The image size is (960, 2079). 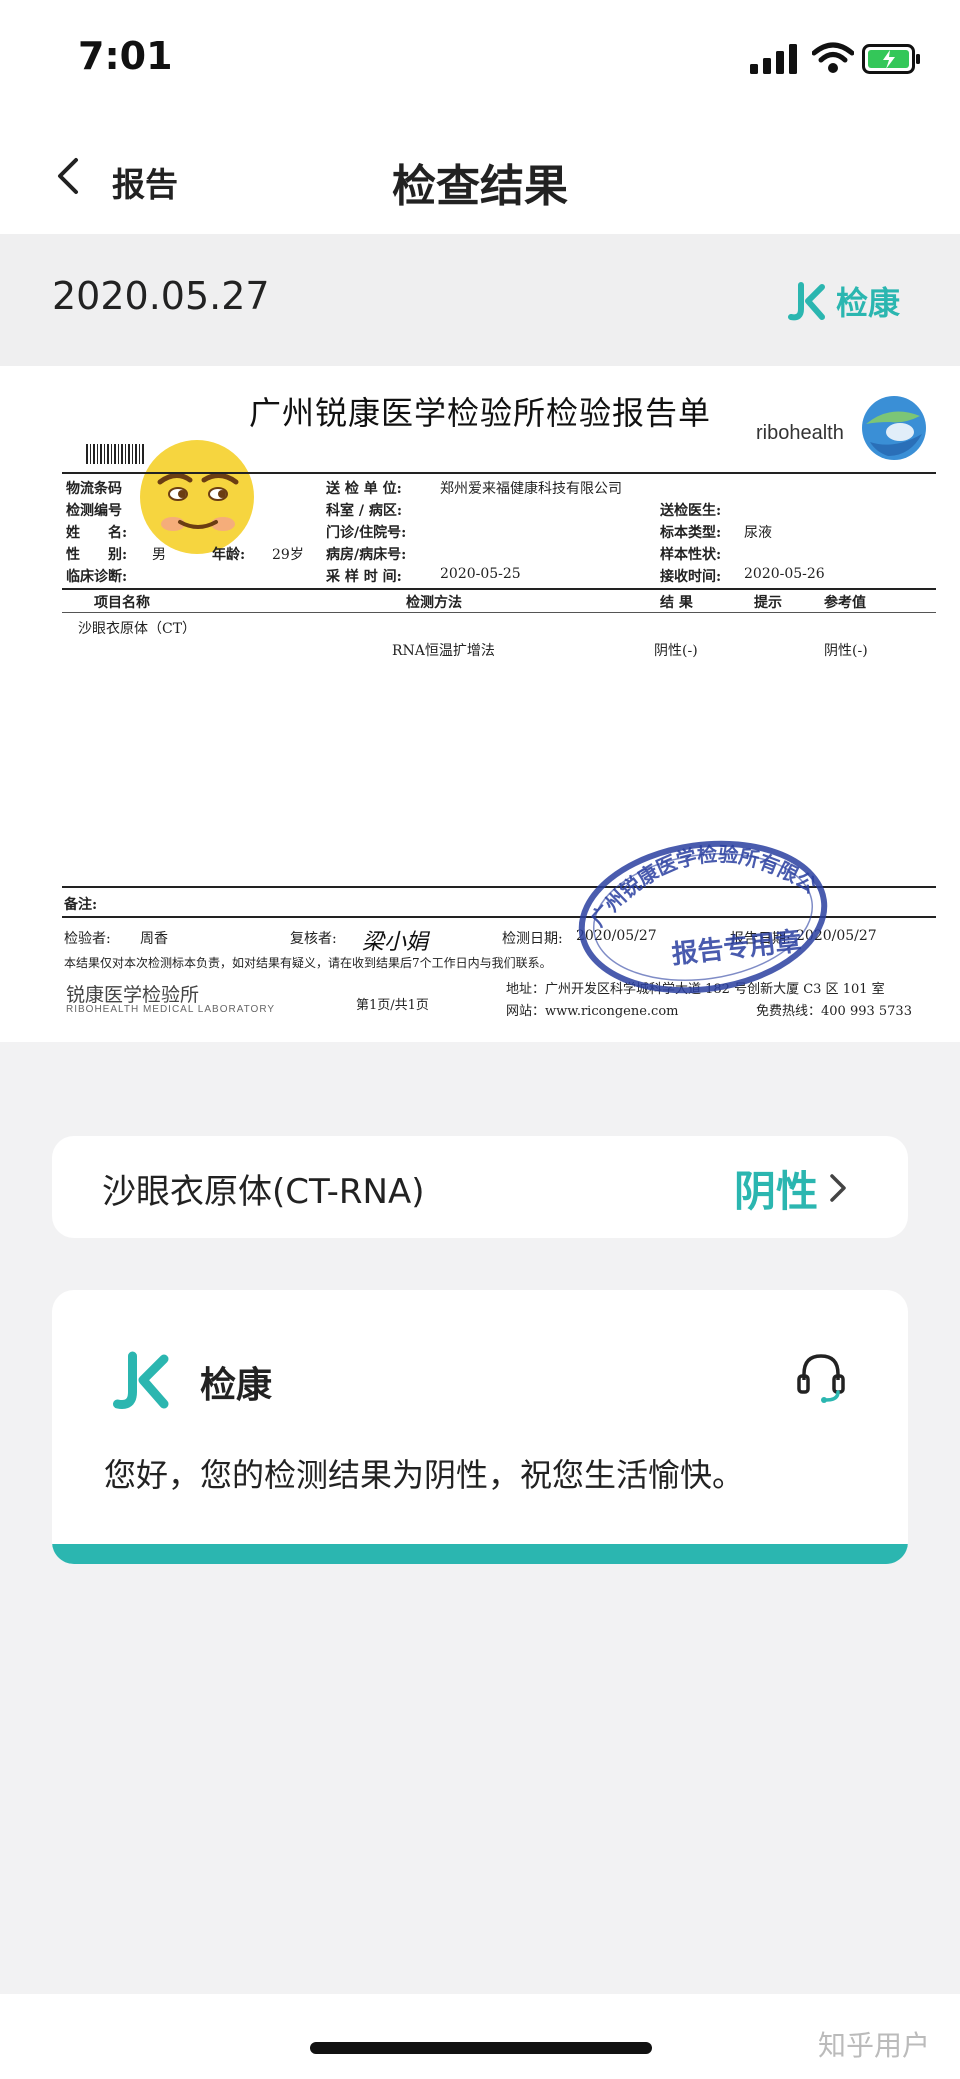 What do you see at coordinates (676, 651) in the screenshot?
I see `table-cell-result: 阴性(-)` at bounding box center [676, 651].